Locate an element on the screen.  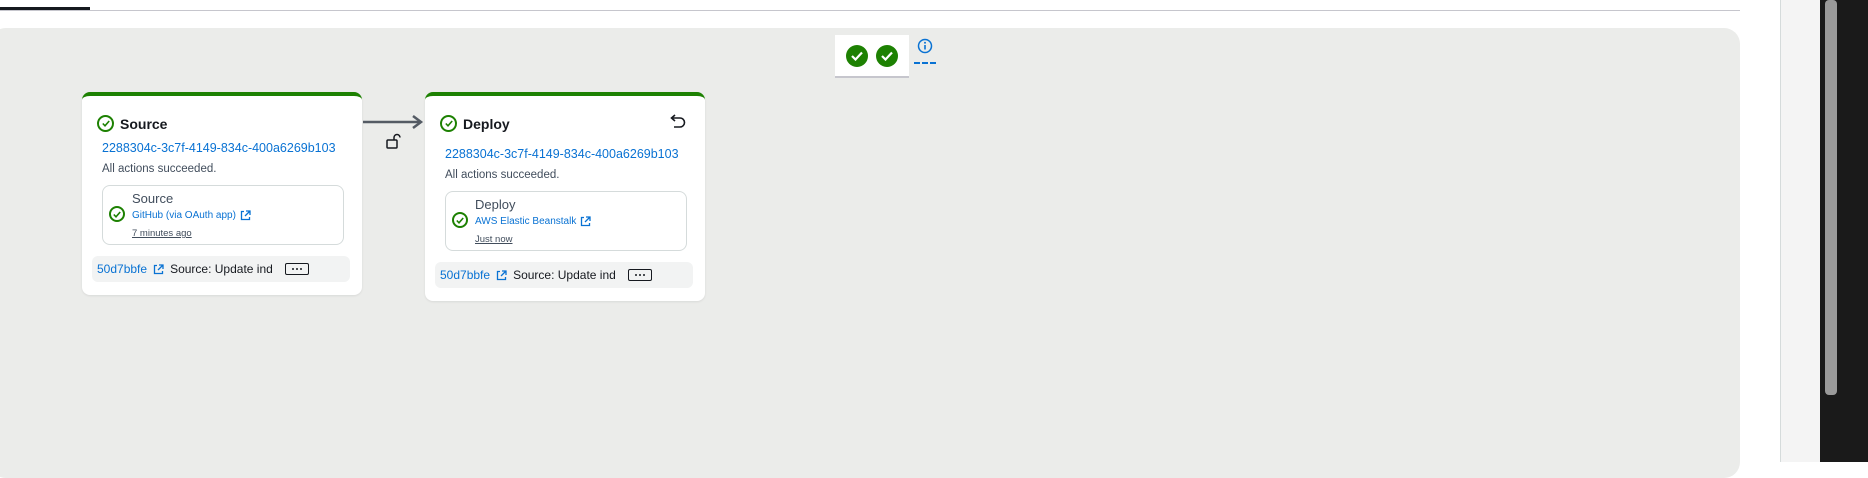
provider-label: AWS Elastic Beanstalk is located at coordinates (526, 221).